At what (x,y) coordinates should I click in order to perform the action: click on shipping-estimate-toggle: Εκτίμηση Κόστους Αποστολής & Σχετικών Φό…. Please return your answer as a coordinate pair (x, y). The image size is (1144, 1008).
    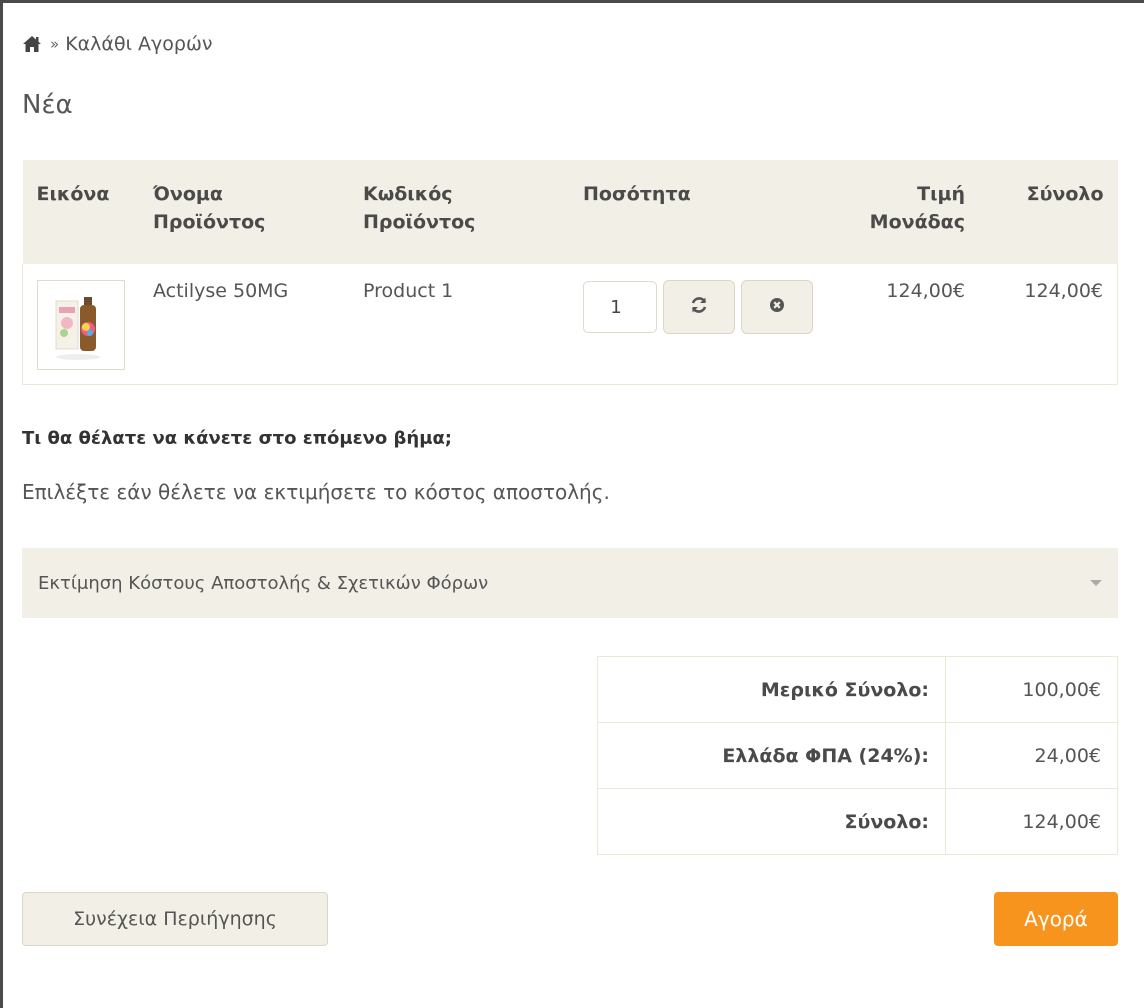
    Looking at the image, I should click on (570, 583).